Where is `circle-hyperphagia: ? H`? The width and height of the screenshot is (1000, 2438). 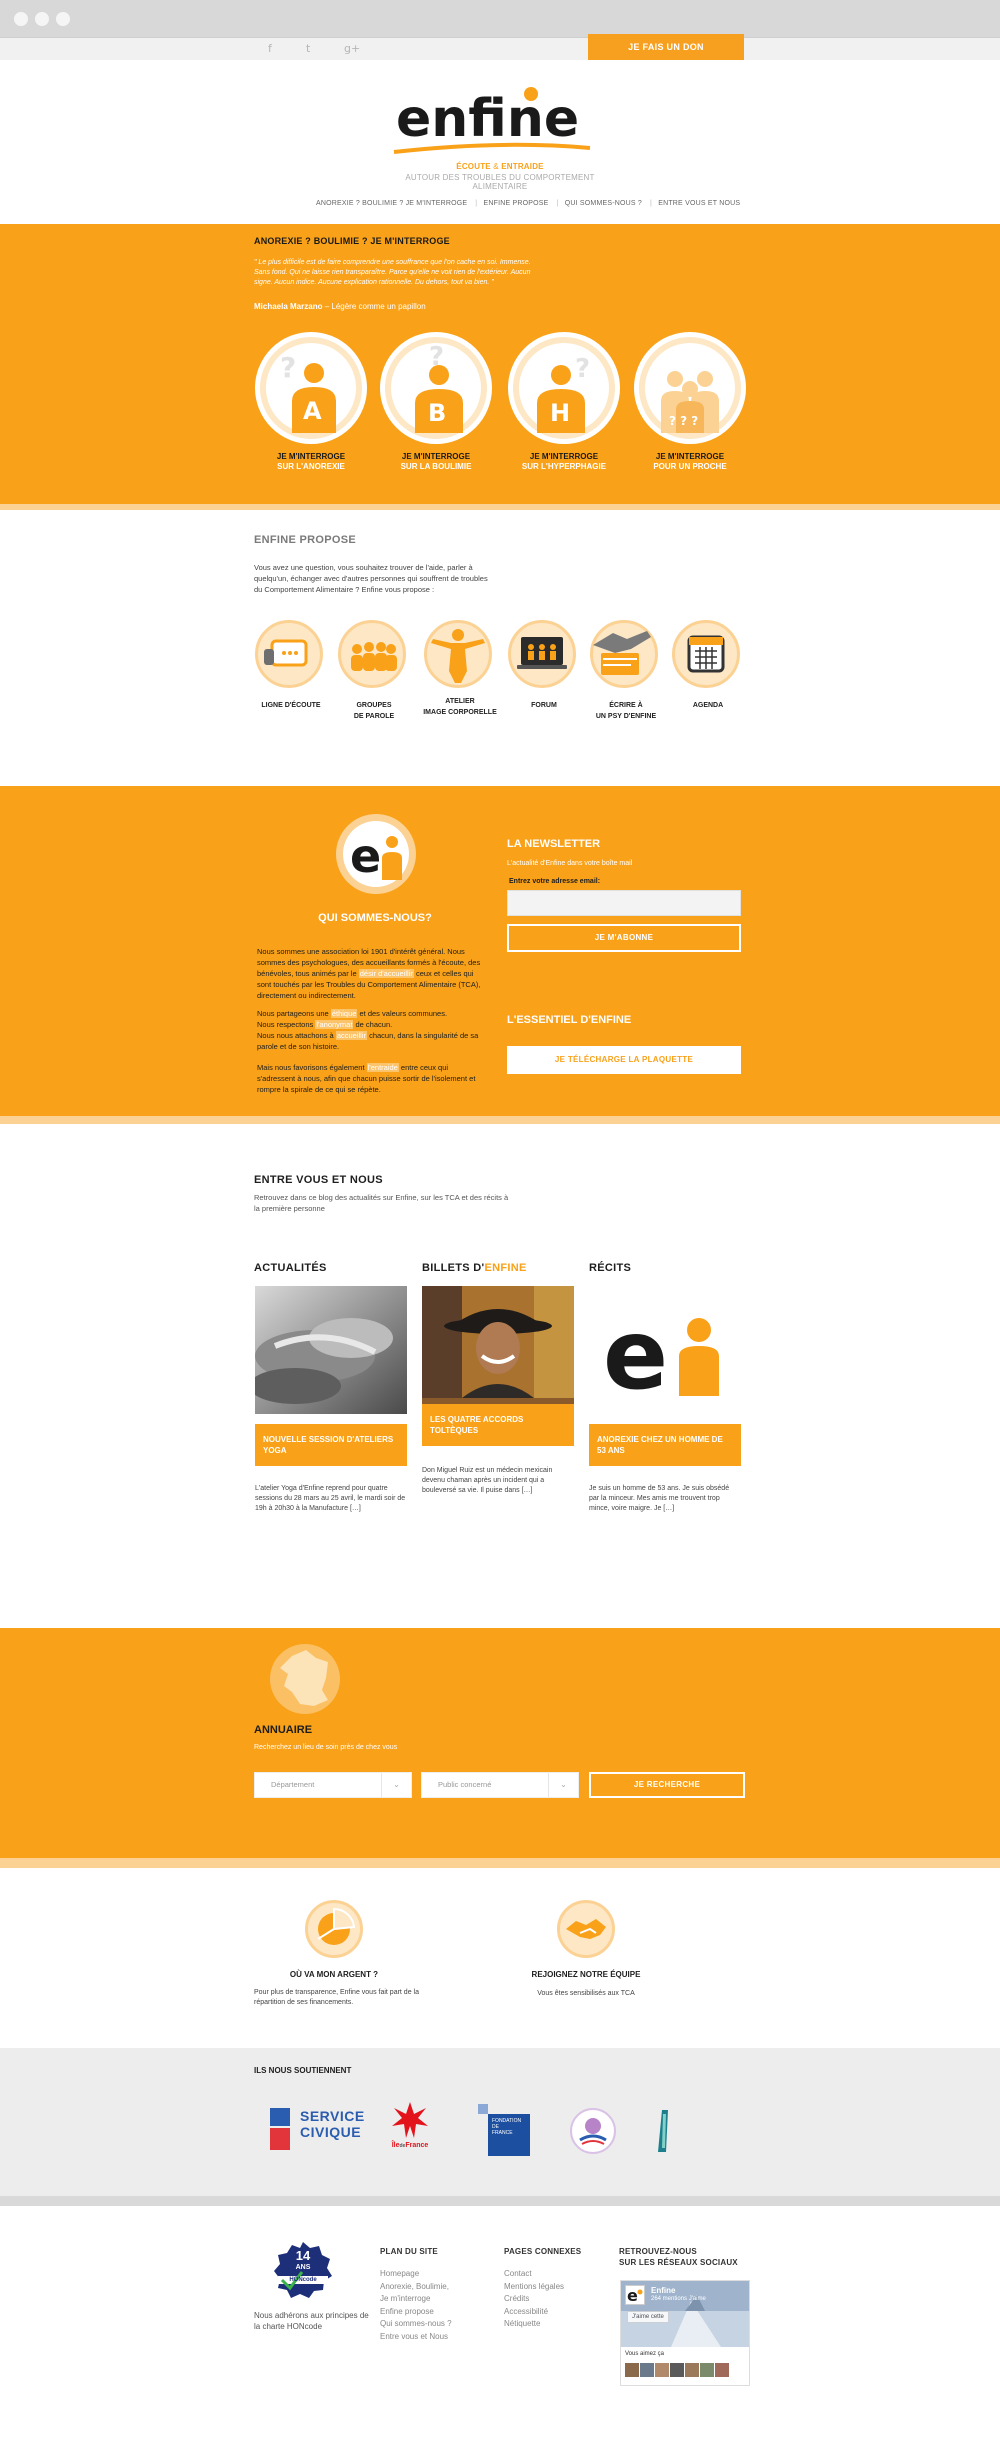
circle-hyperphagia: ? H is located at coordinates (564, 388).